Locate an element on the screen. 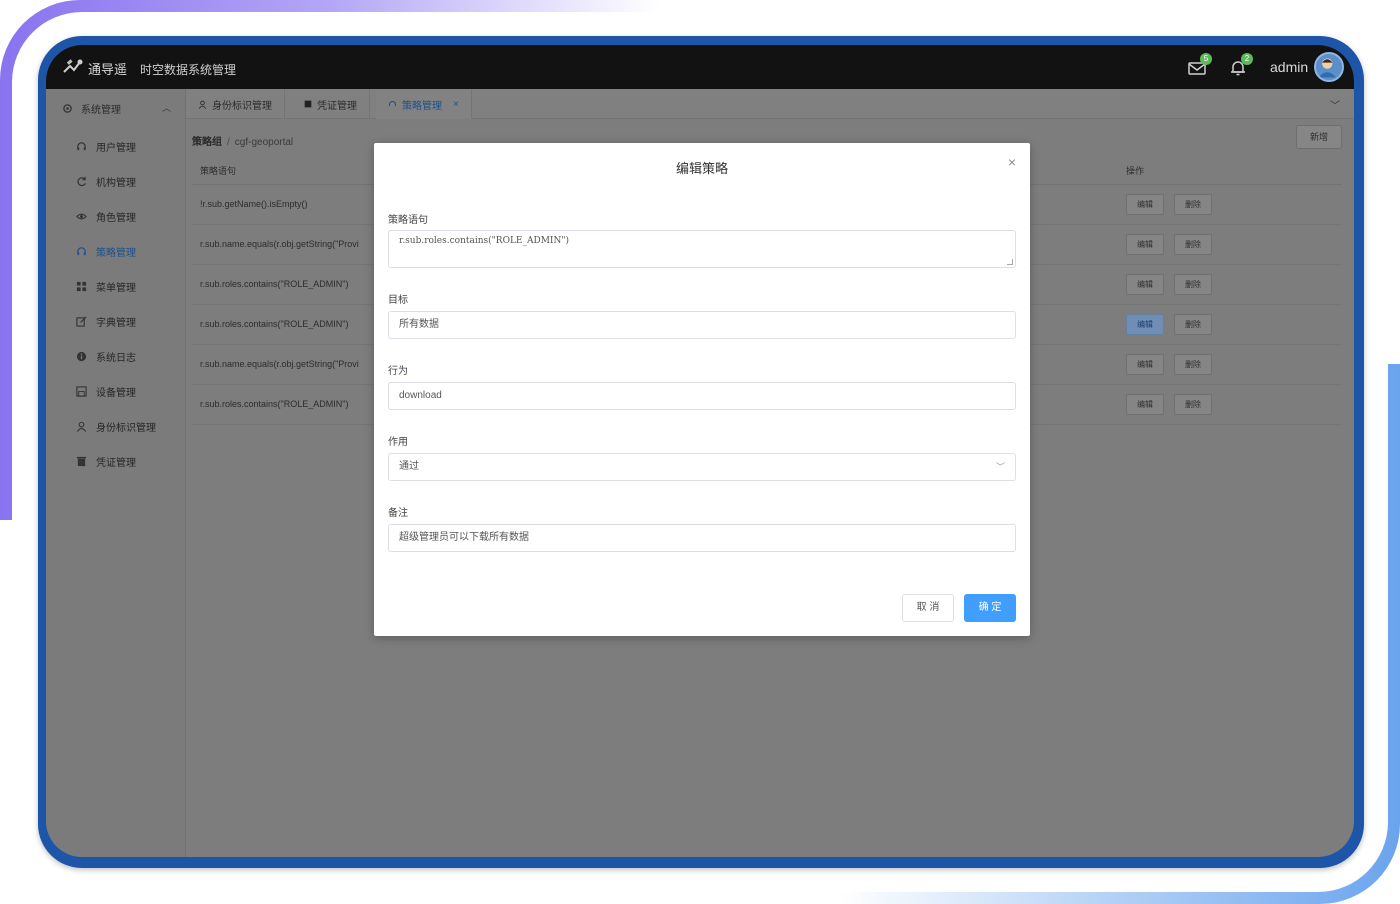 This screenshot has height=904, width=1400. bell-icon: 2 is located at coordinates (1241, 65).